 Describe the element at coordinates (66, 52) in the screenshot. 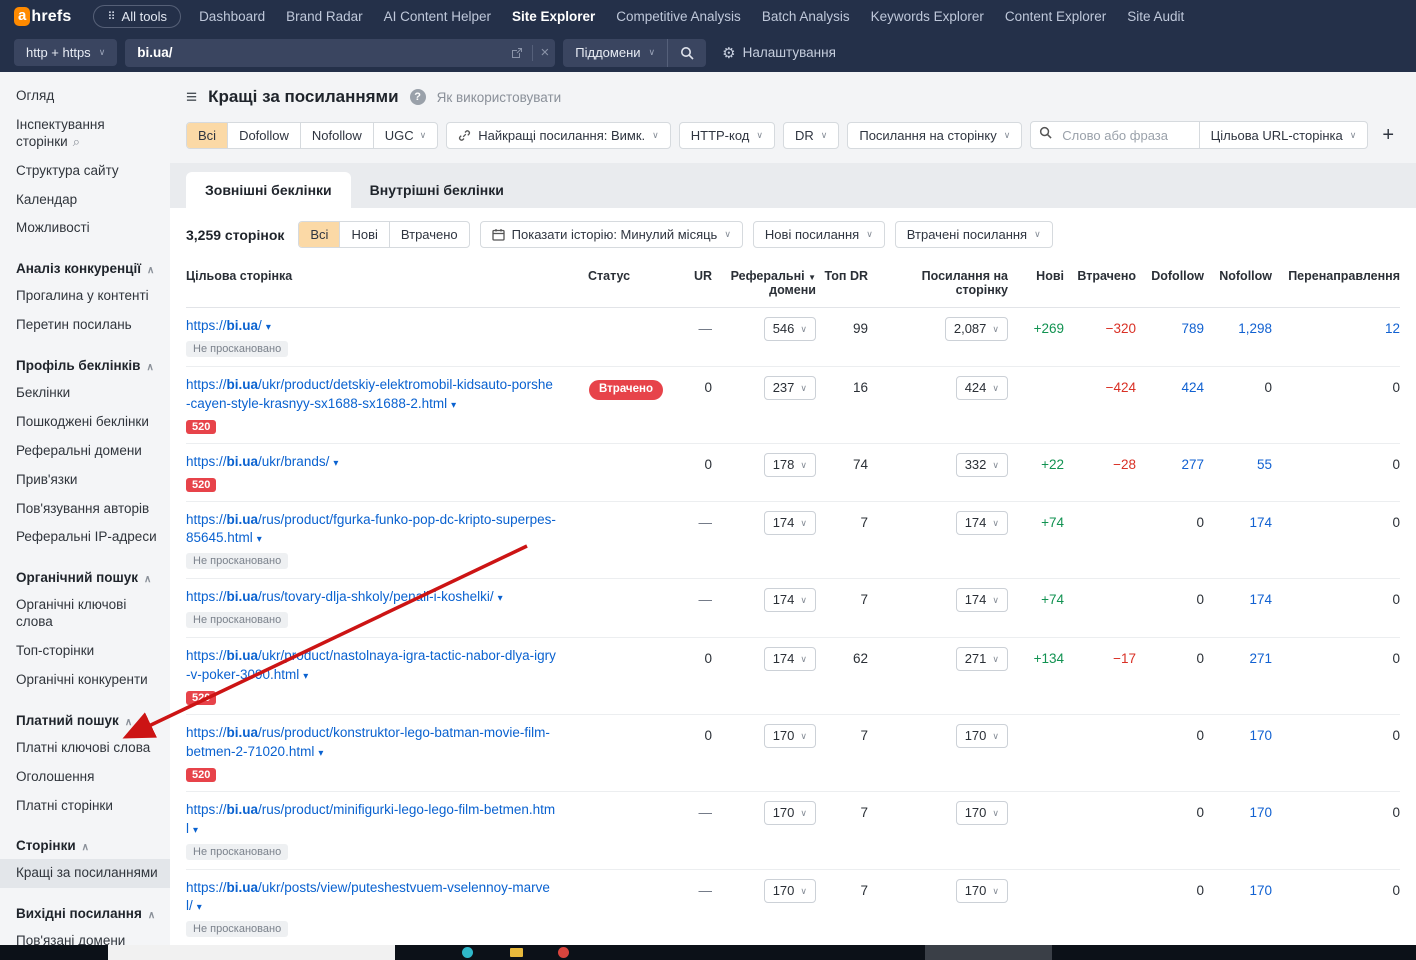

I see `protocol-select: http + https ∨` at that location.